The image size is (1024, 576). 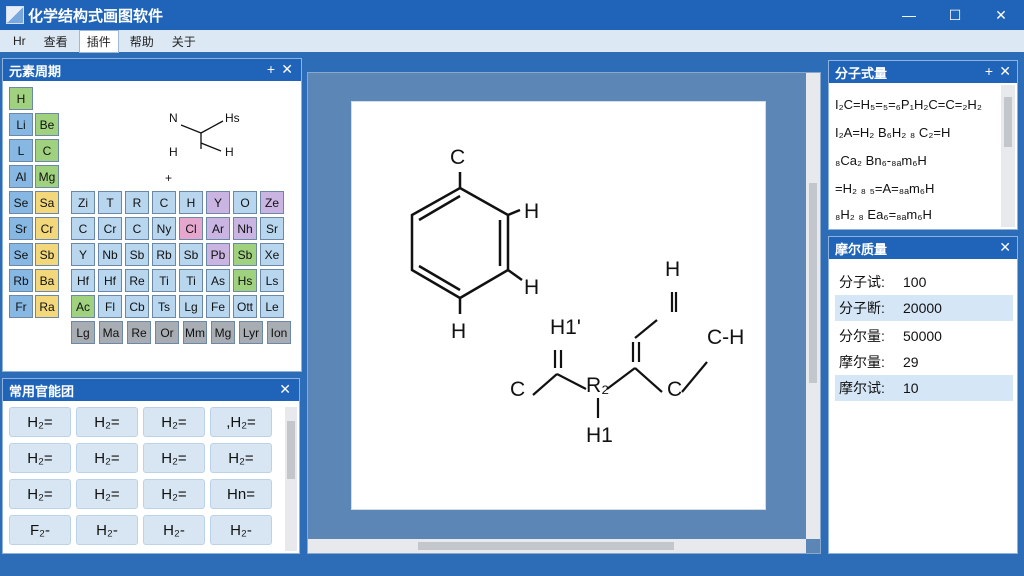 I want to click on menu-item-plugins: 插件, so click(x=98, y=41).